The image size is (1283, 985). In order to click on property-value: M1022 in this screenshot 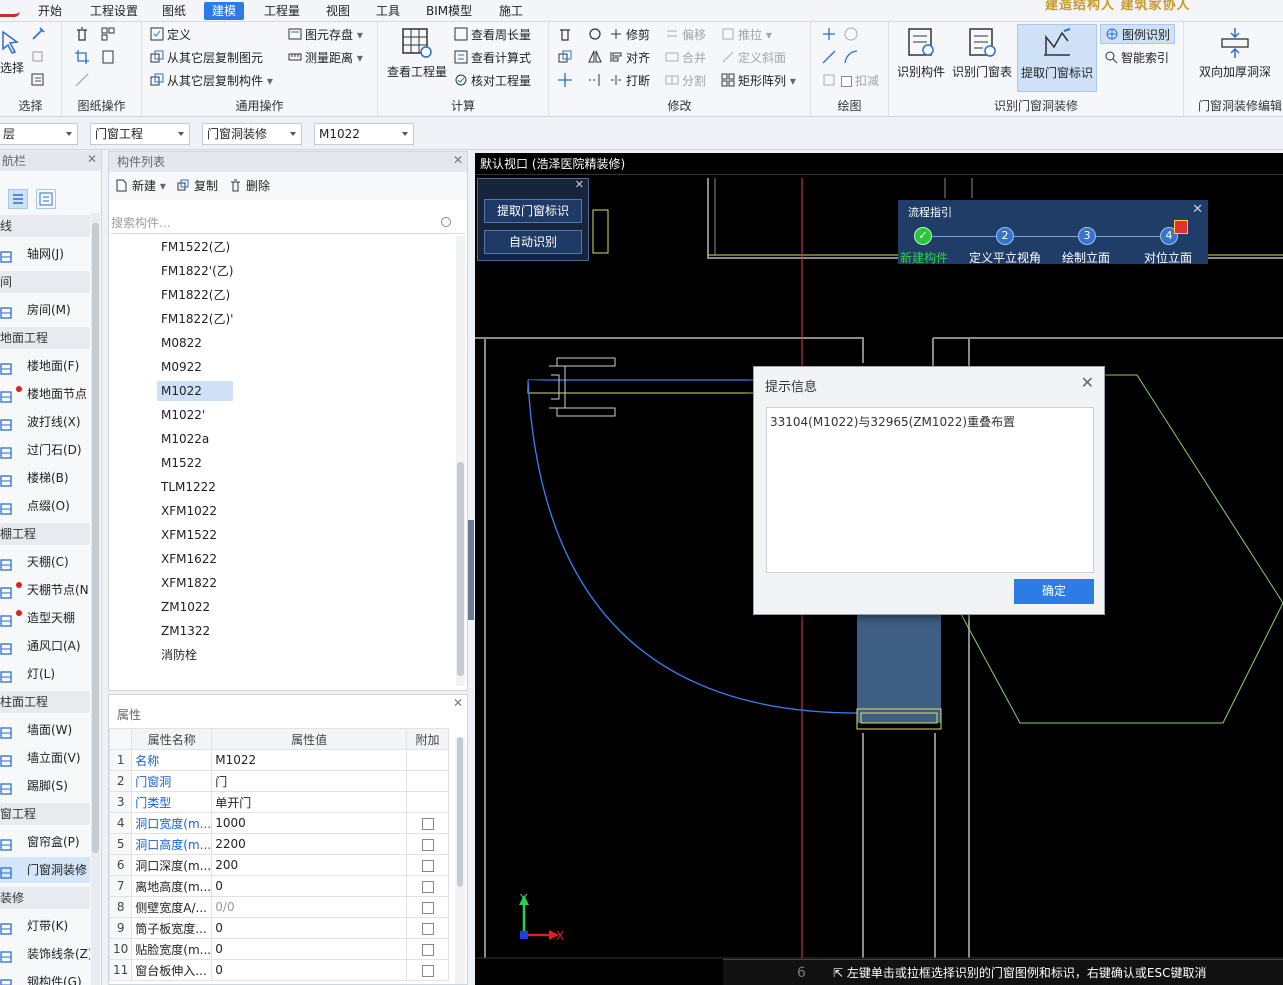, I will do `click(309, 760)`.